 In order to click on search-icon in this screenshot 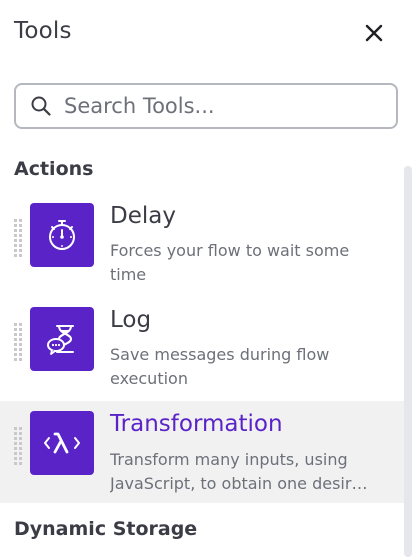, I will do `click(41, 106)`.